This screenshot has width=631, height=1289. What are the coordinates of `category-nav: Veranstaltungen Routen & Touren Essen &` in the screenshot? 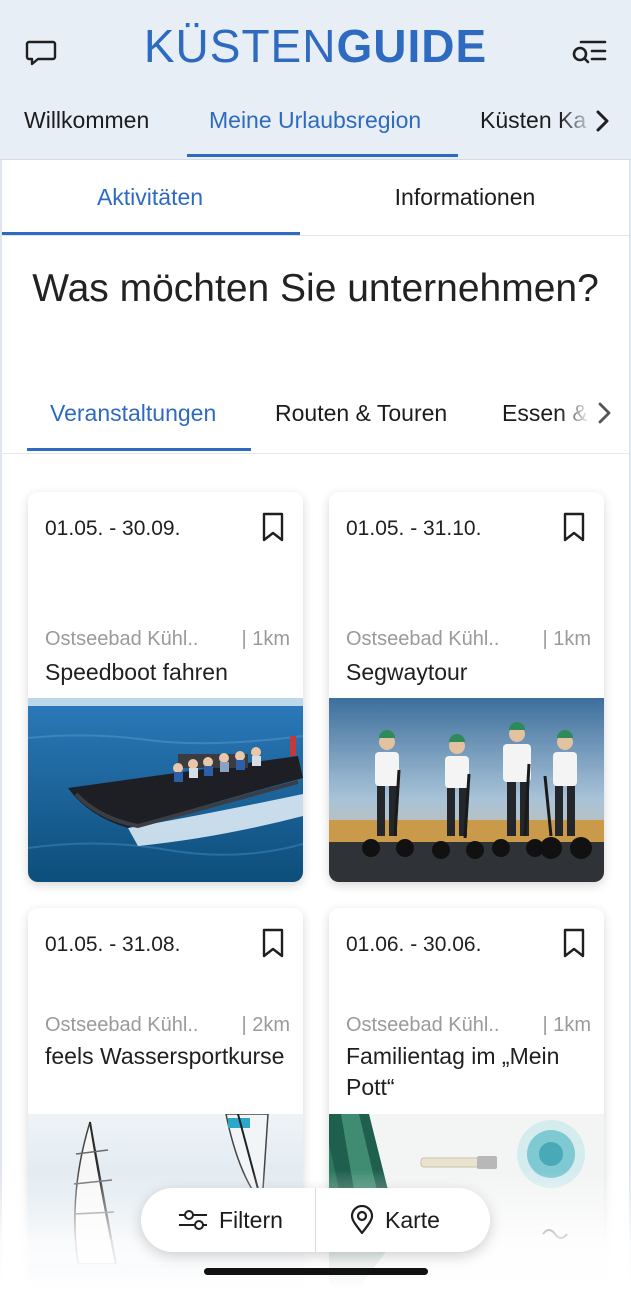 It's located at (315, 422).